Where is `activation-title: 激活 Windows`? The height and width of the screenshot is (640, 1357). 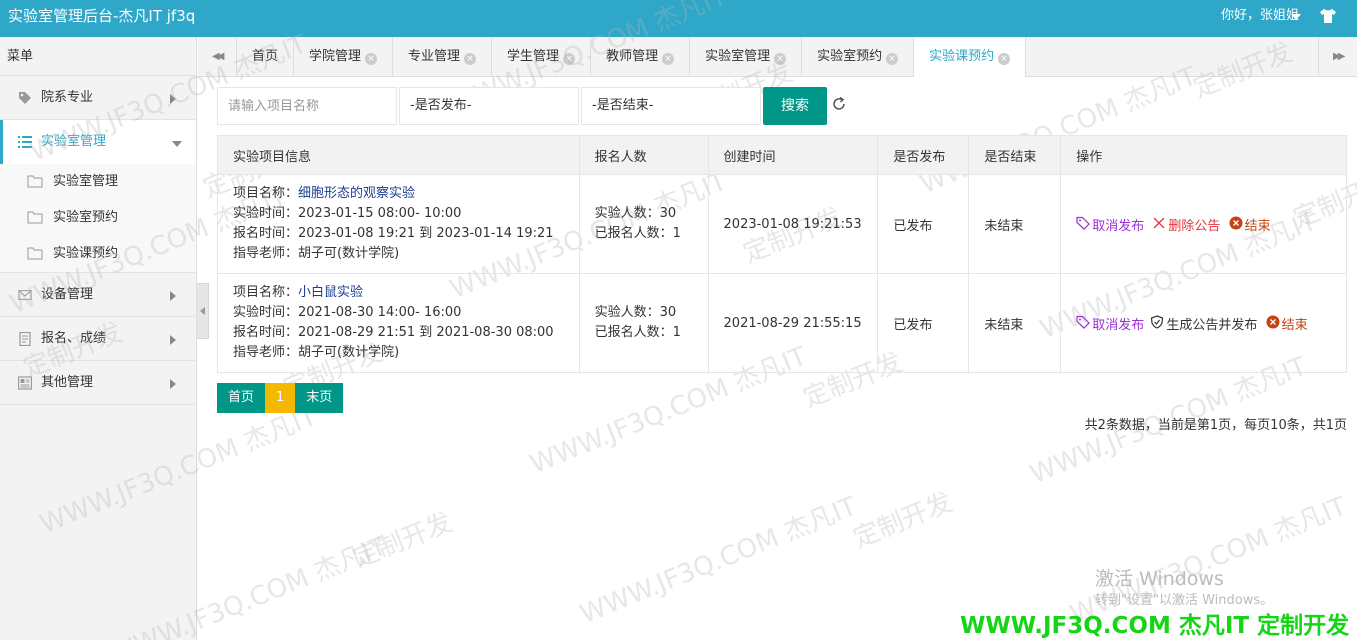 activation-title: 激活 Windows is located at coordinates (1159, 579).